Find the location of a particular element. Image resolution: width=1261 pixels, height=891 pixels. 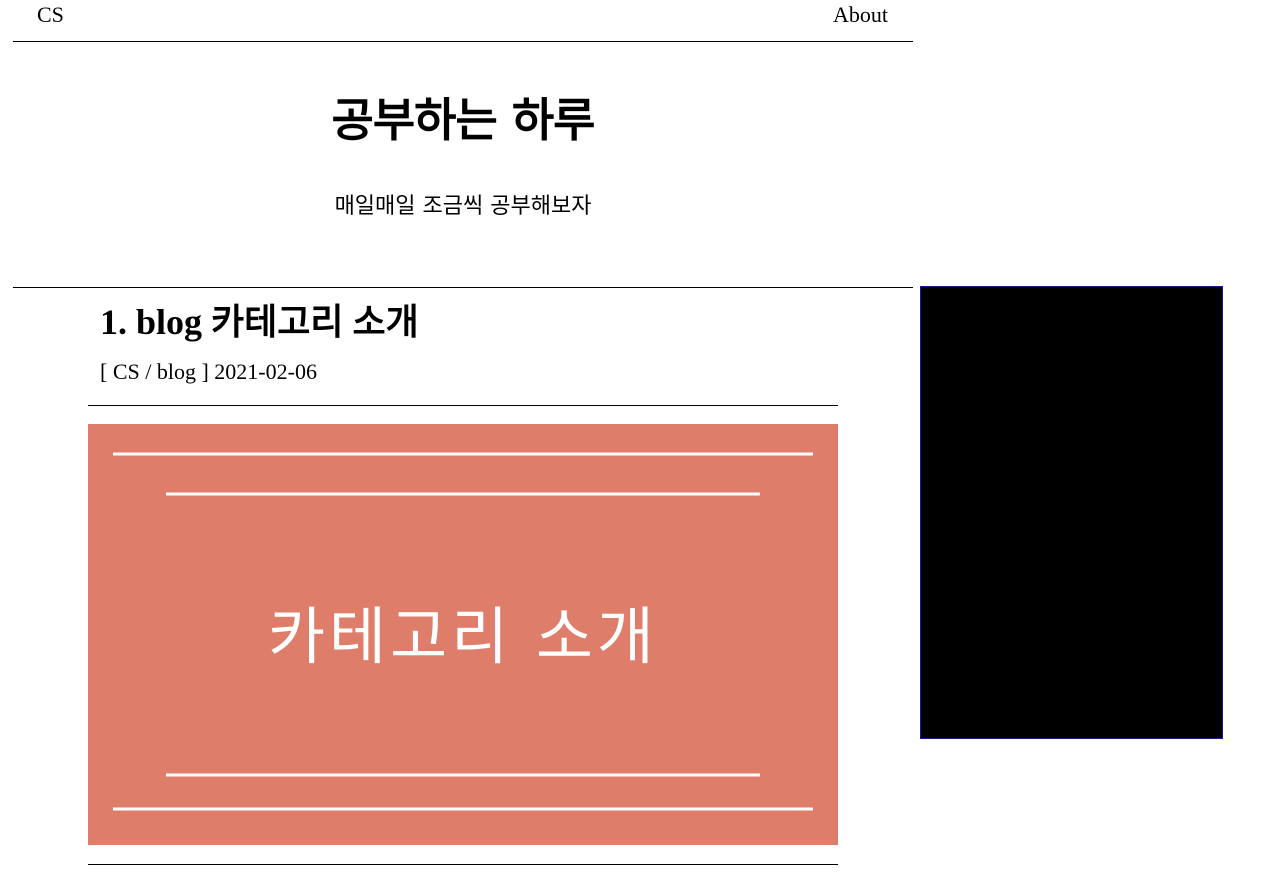

nav-link-cs: CS is located at coordinates (50, 15).